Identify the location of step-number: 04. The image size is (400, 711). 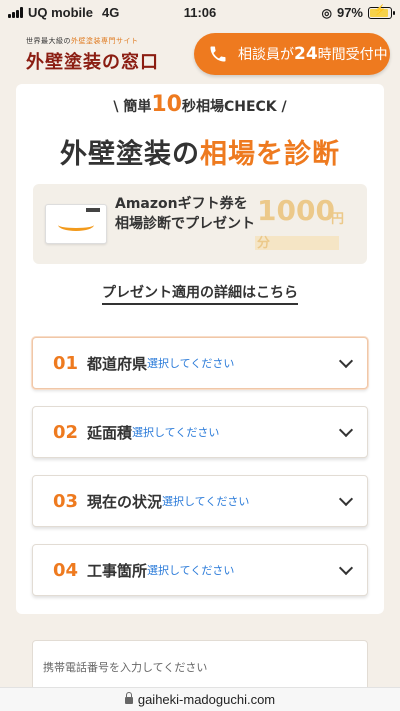
(66, 570).